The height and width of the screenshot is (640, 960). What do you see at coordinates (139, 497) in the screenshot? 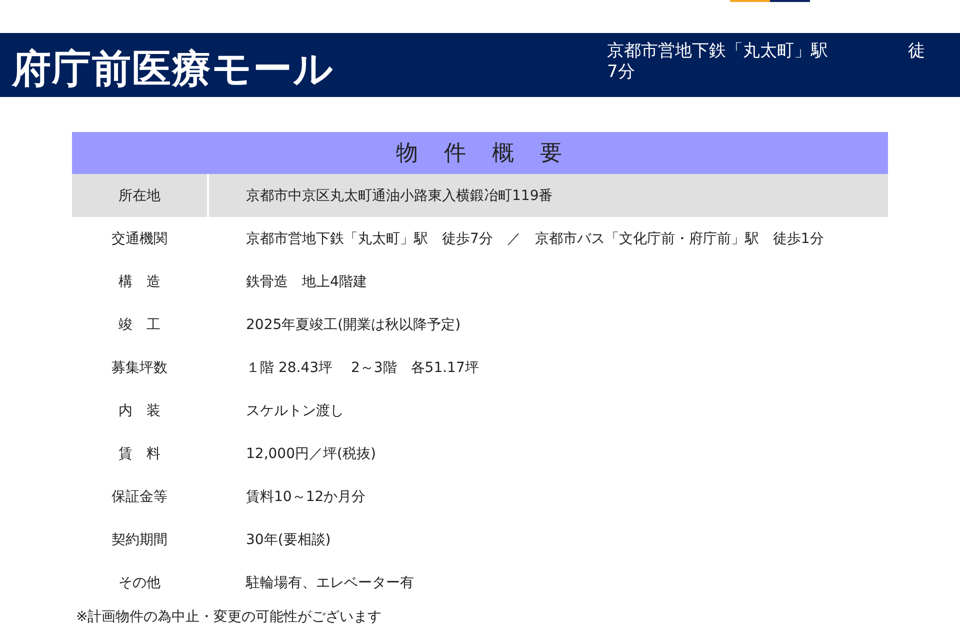
I see `row-label: 保証金等` at bounding box center [139, 497].